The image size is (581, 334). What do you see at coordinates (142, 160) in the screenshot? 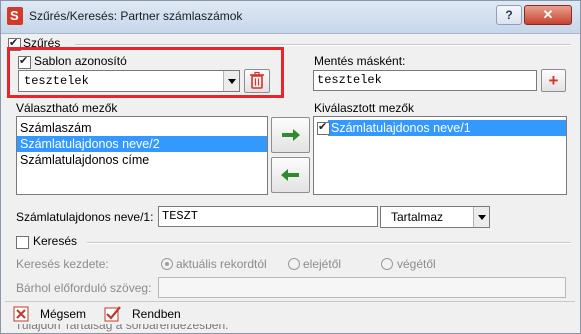
I see `list-item: Számlatulajdonos címe` at bounding box center [142, 160].